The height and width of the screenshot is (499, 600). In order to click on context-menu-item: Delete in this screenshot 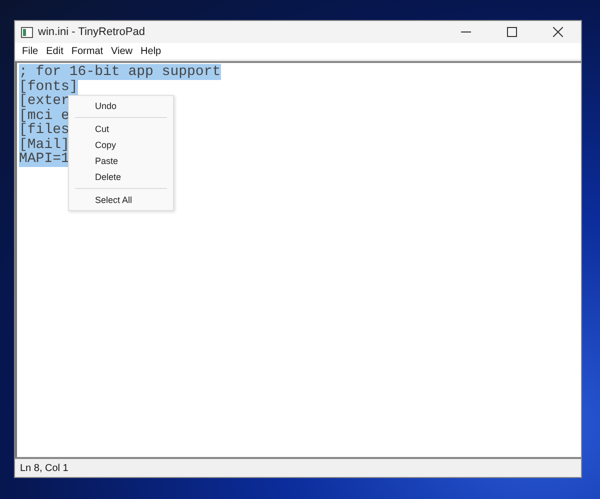, I will do `click(121, 177)`.